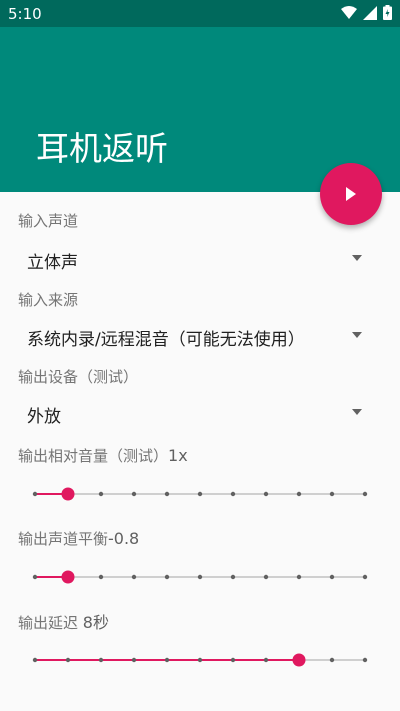  What do you see at coordinates (25, 14) in the screenshot?
I see `status-time: 5:10` at bounding box center [25, 14].